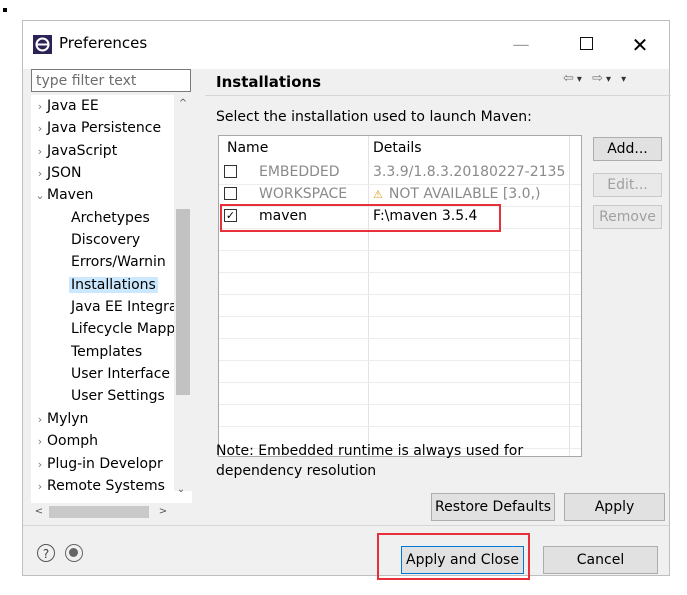 The height and width of the screenshot is (595, 687). I want to click on installation-name: EMBEDDED, so click(299, 172).